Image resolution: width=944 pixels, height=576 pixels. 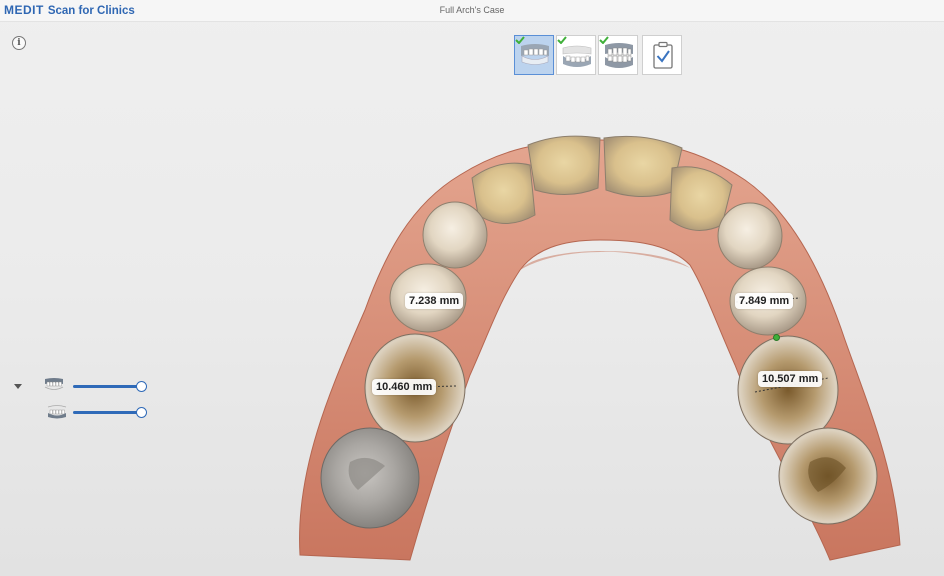 I want to click on measurement-point-handle, so click(x=776, y=337).